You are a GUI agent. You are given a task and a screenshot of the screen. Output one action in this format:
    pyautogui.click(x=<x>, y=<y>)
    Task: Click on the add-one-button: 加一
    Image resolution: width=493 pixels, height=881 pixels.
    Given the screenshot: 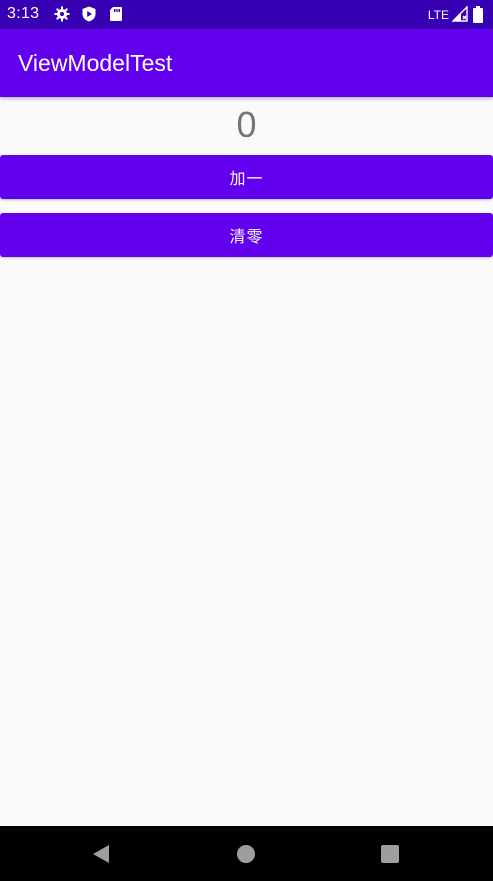 What is the action you would take?
    pyautogui.click(x=246, y=177)
    